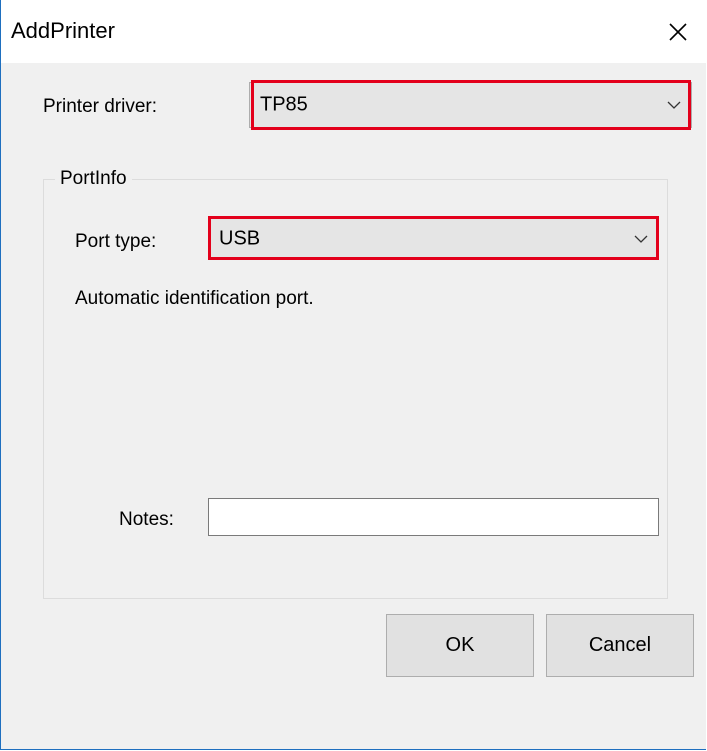  Describe the element at coordinates (116, 241) in the screenshot. I see `port-type-label: Port type:` at that location.